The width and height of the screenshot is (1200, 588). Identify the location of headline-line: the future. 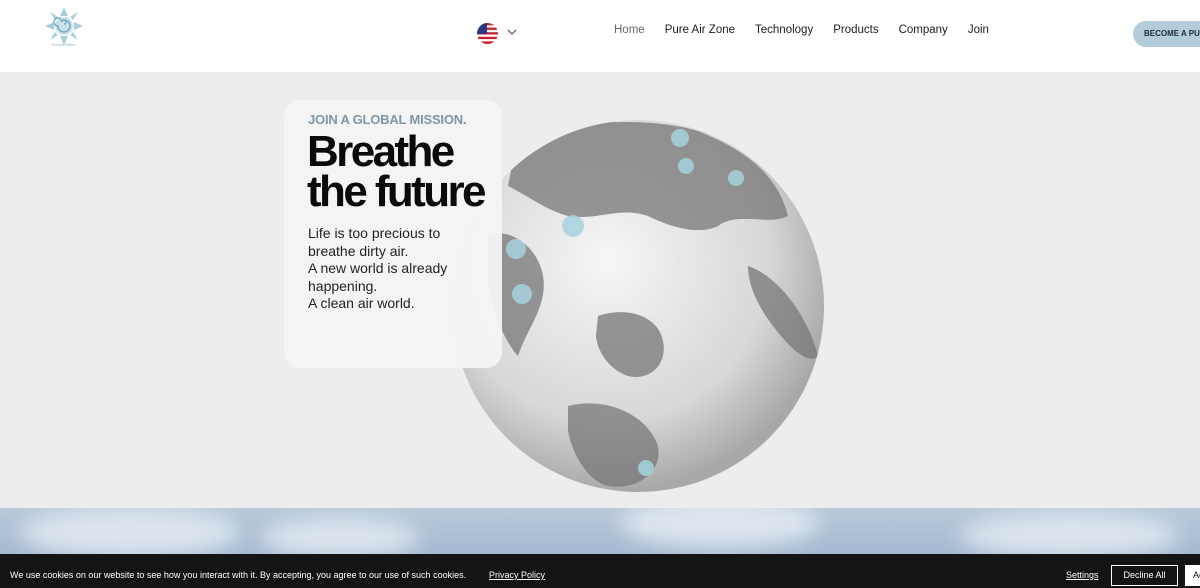
(396, 191).